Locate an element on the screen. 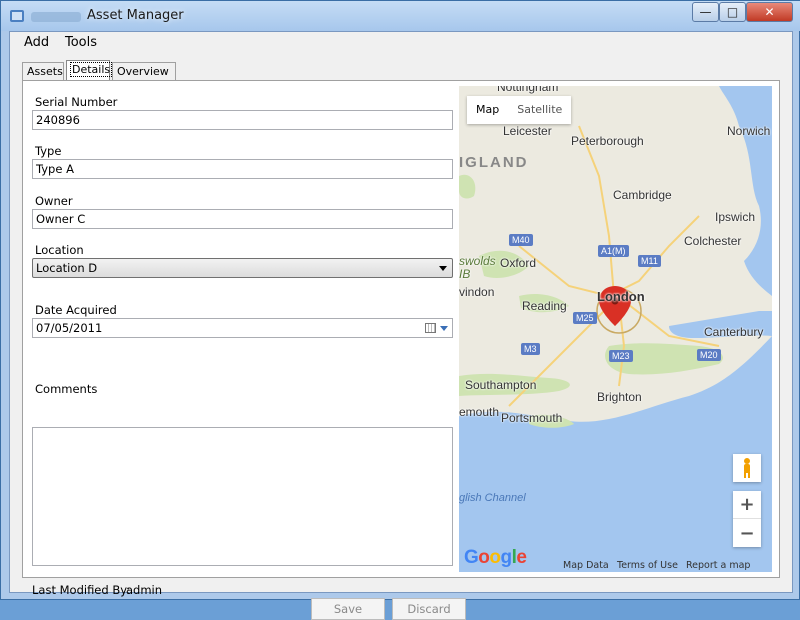 This screenshot has width=800, height=620. serial-number-label: Serial Number is located at coordinates (76, 102).